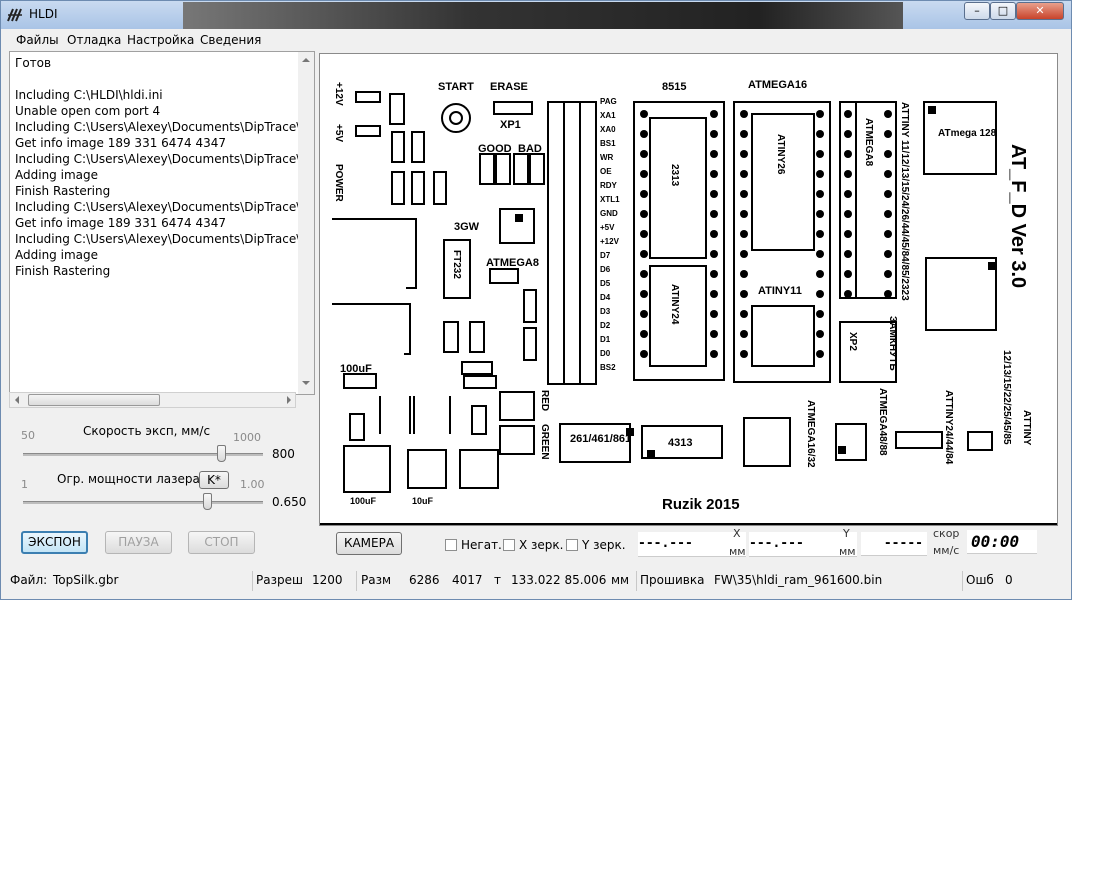 The height and width of the screenshot is (876, 1095). What do you see at coordinates (946, 533) in the screenshot?
I see `speed-readout-label: скор` at bounding box center [946, 533].